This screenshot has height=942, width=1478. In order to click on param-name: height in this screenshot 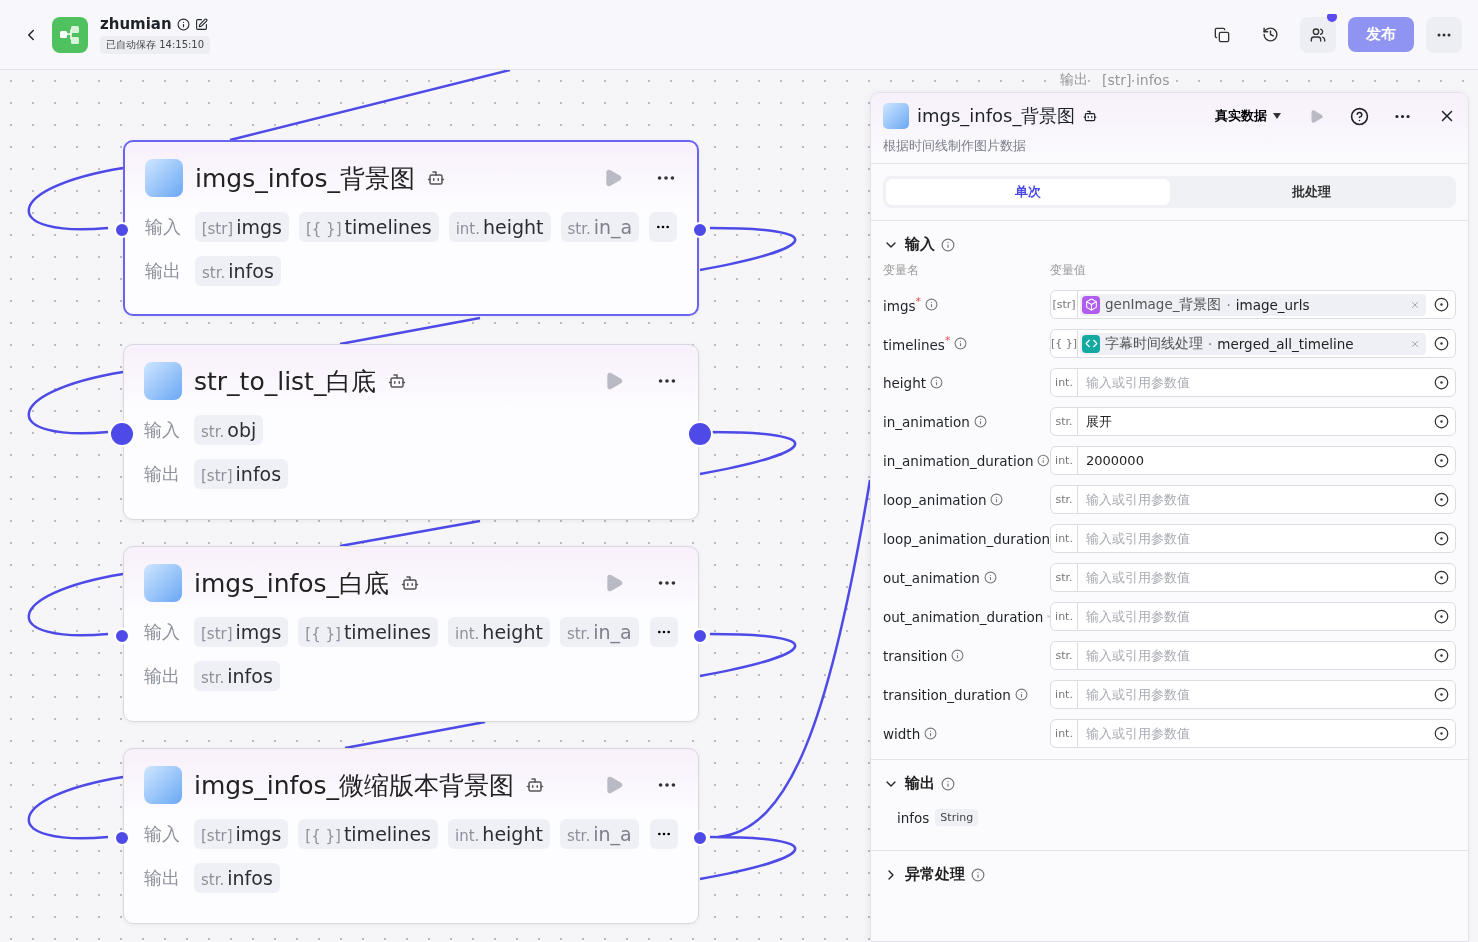, I will do `click(905, 382)`.